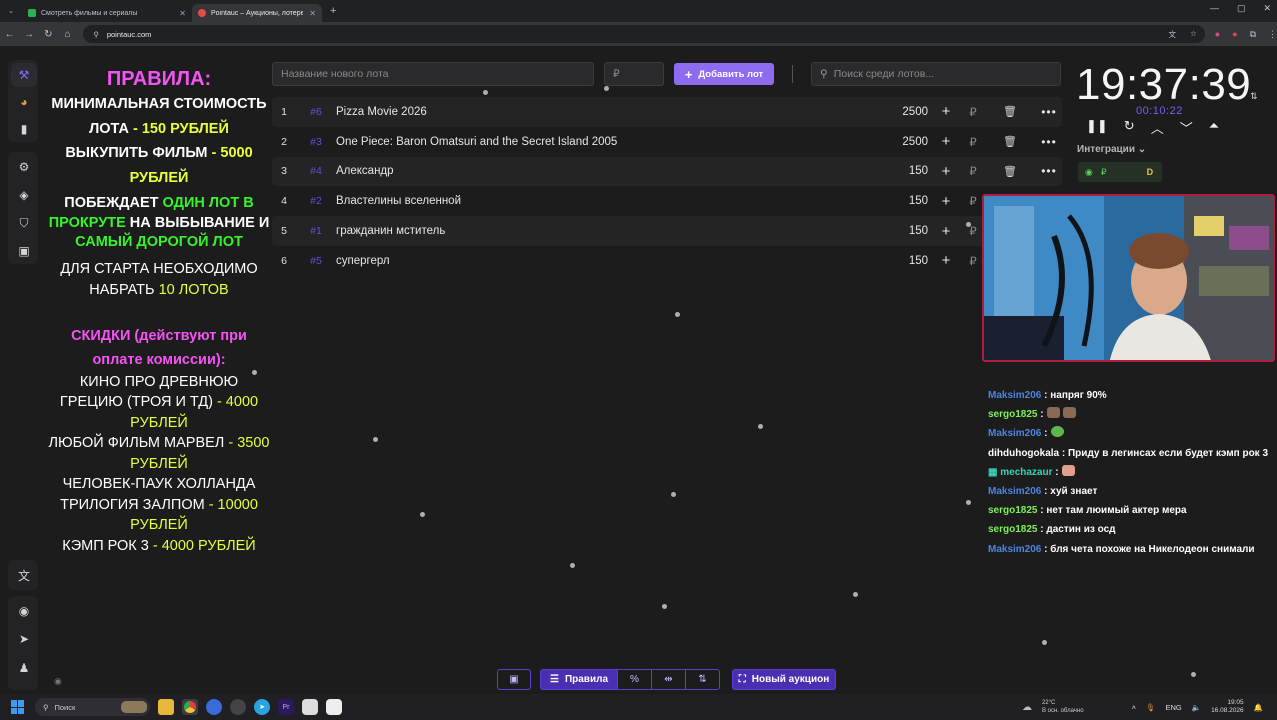 The image size is (1277, 720). What do you see at coordinates (286, 707) in the screenshot?
I see `premiere-icon: Pr` at bounding box center [286, 707].